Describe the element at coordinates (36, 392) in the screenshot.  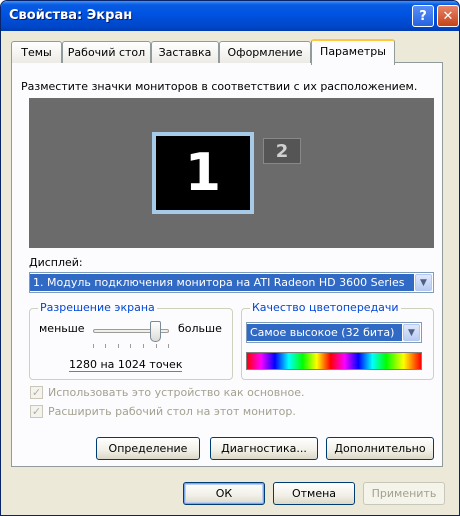
I see `primary-device-checkbox: ✓` at that location.